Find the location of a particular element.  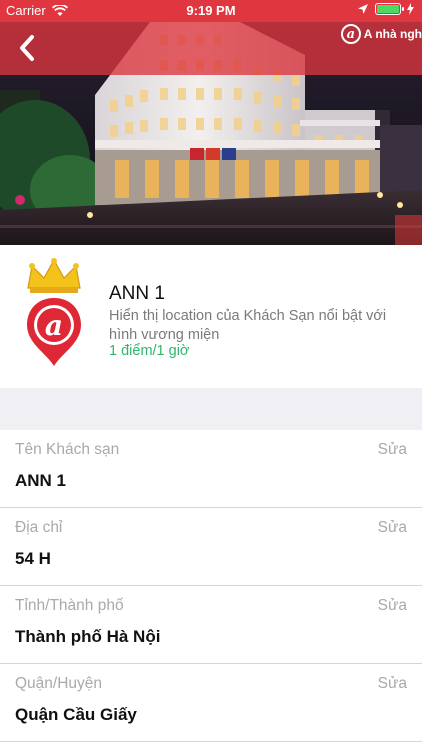

nav-bar: a A nhà ngh is located at coordinates (211, 48).